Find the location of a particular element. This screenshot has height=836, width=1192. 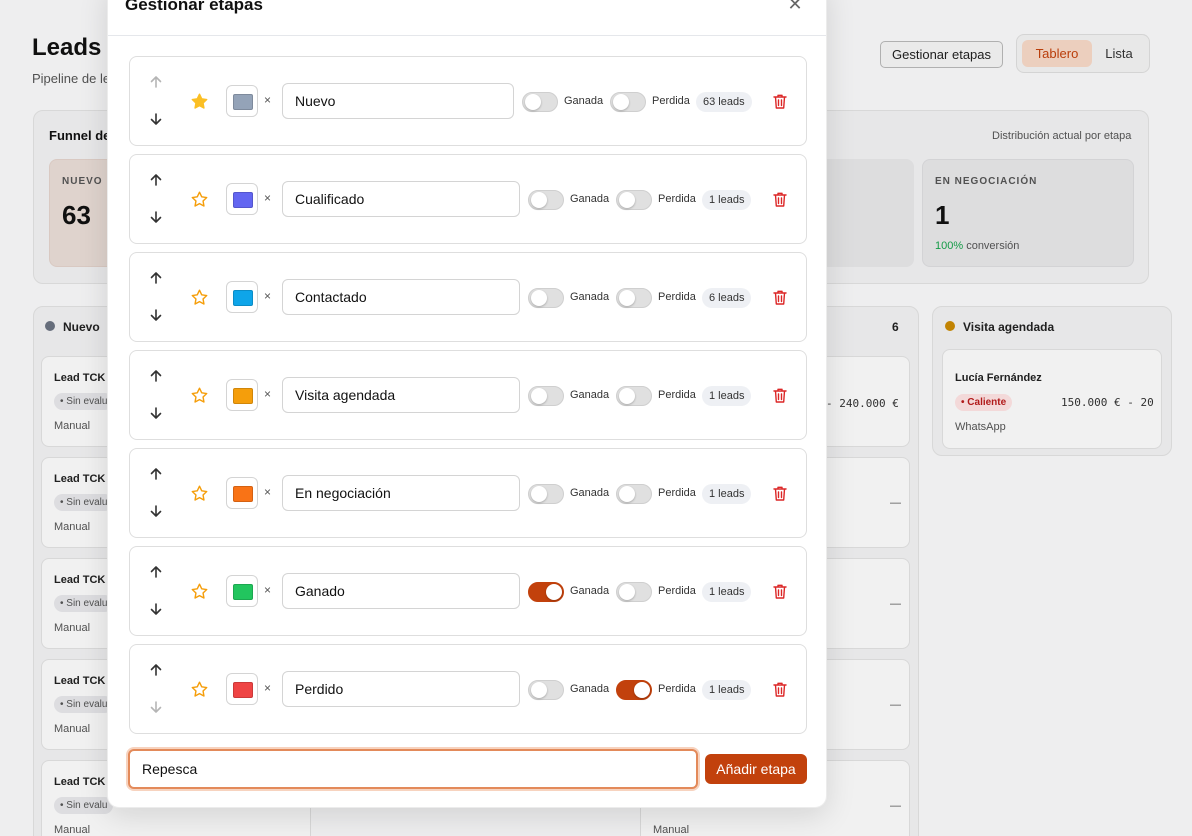

add-stage-button: Añadir etapa is located at coordinates (756, 769).